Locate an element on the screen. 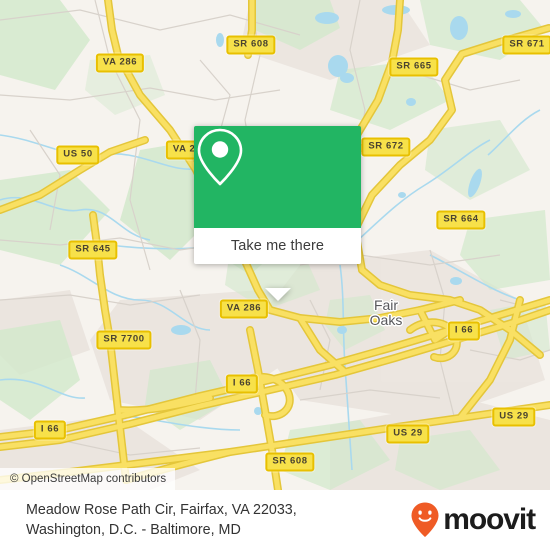 The image size is (550, 550). place-label-line: Fair is located at coordinates (386, 305).